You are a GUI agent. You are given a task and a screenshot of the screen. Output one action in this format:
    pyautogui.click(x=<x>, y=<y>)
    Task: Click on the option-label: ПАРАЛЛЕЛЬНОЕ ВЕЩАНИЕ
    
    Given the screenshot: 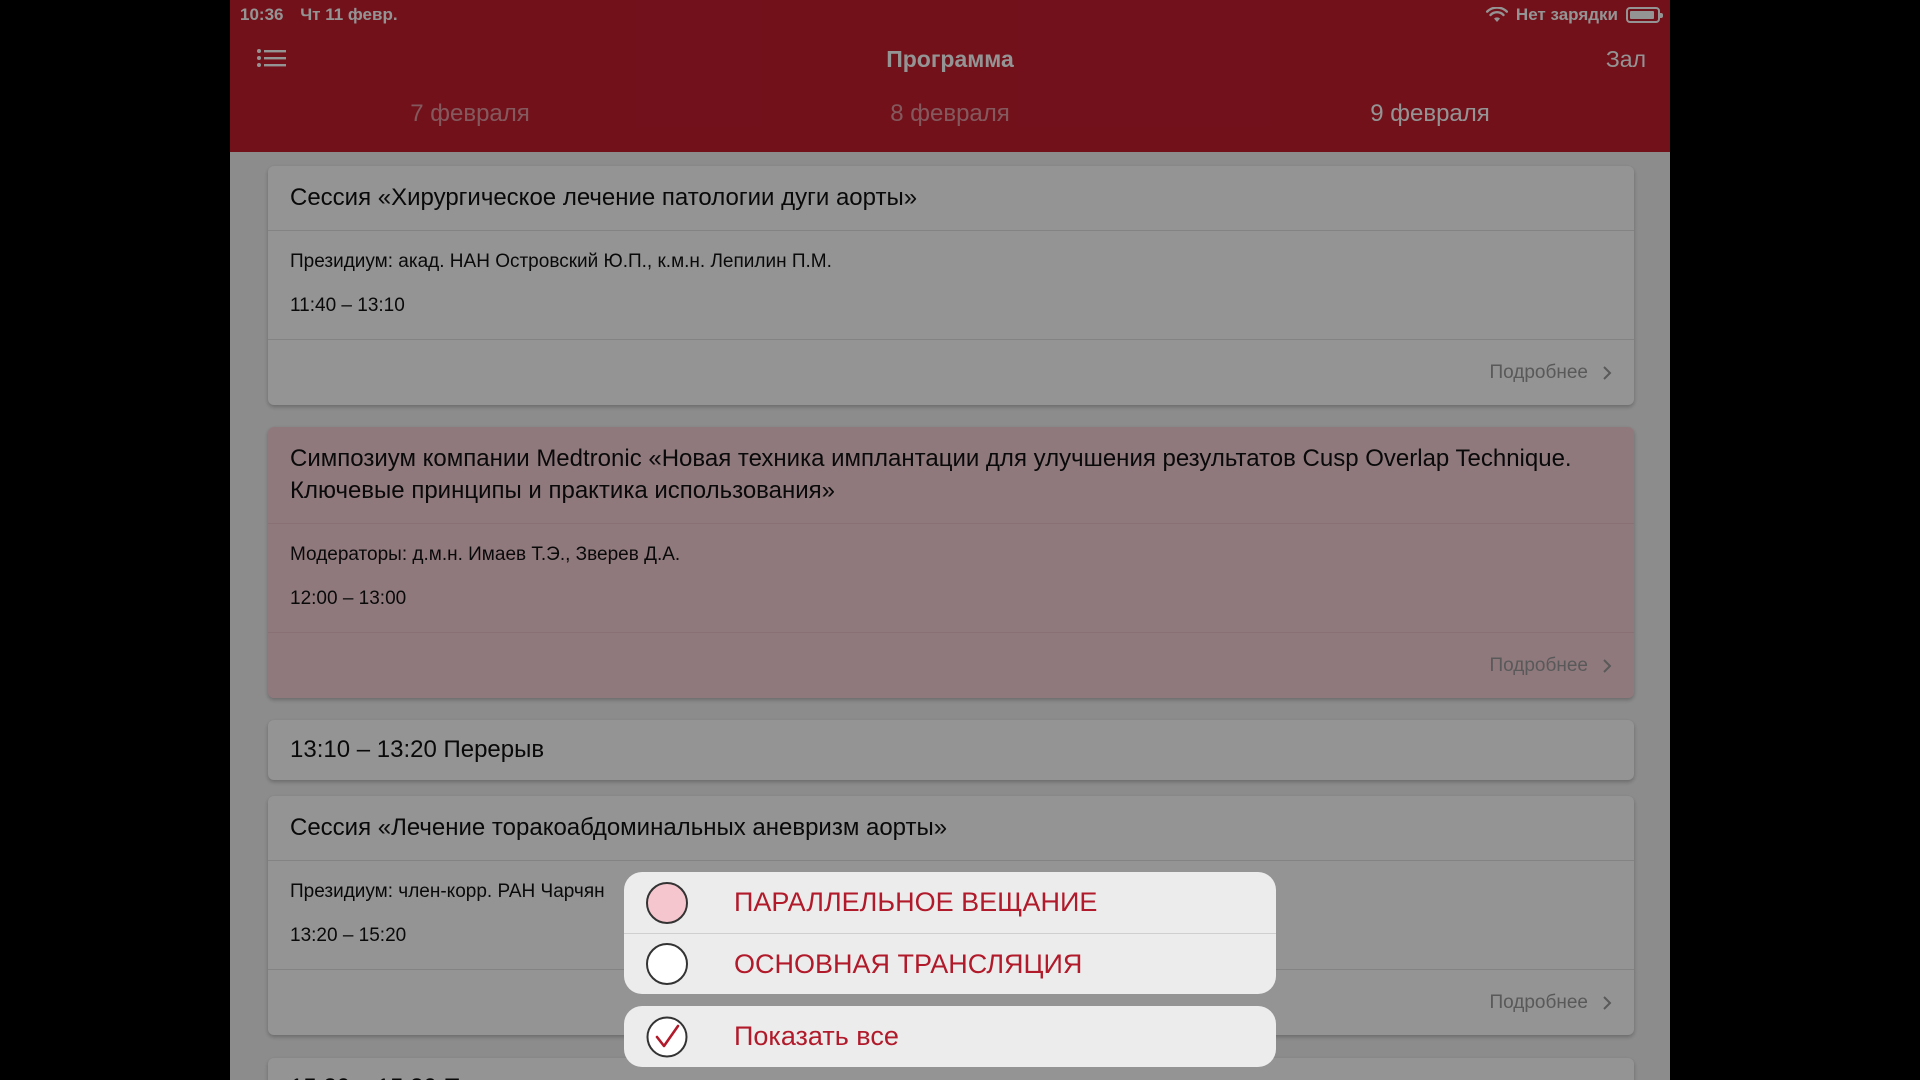 What is the action you would take?
    pyautogui.click(x=916, y=902)
    